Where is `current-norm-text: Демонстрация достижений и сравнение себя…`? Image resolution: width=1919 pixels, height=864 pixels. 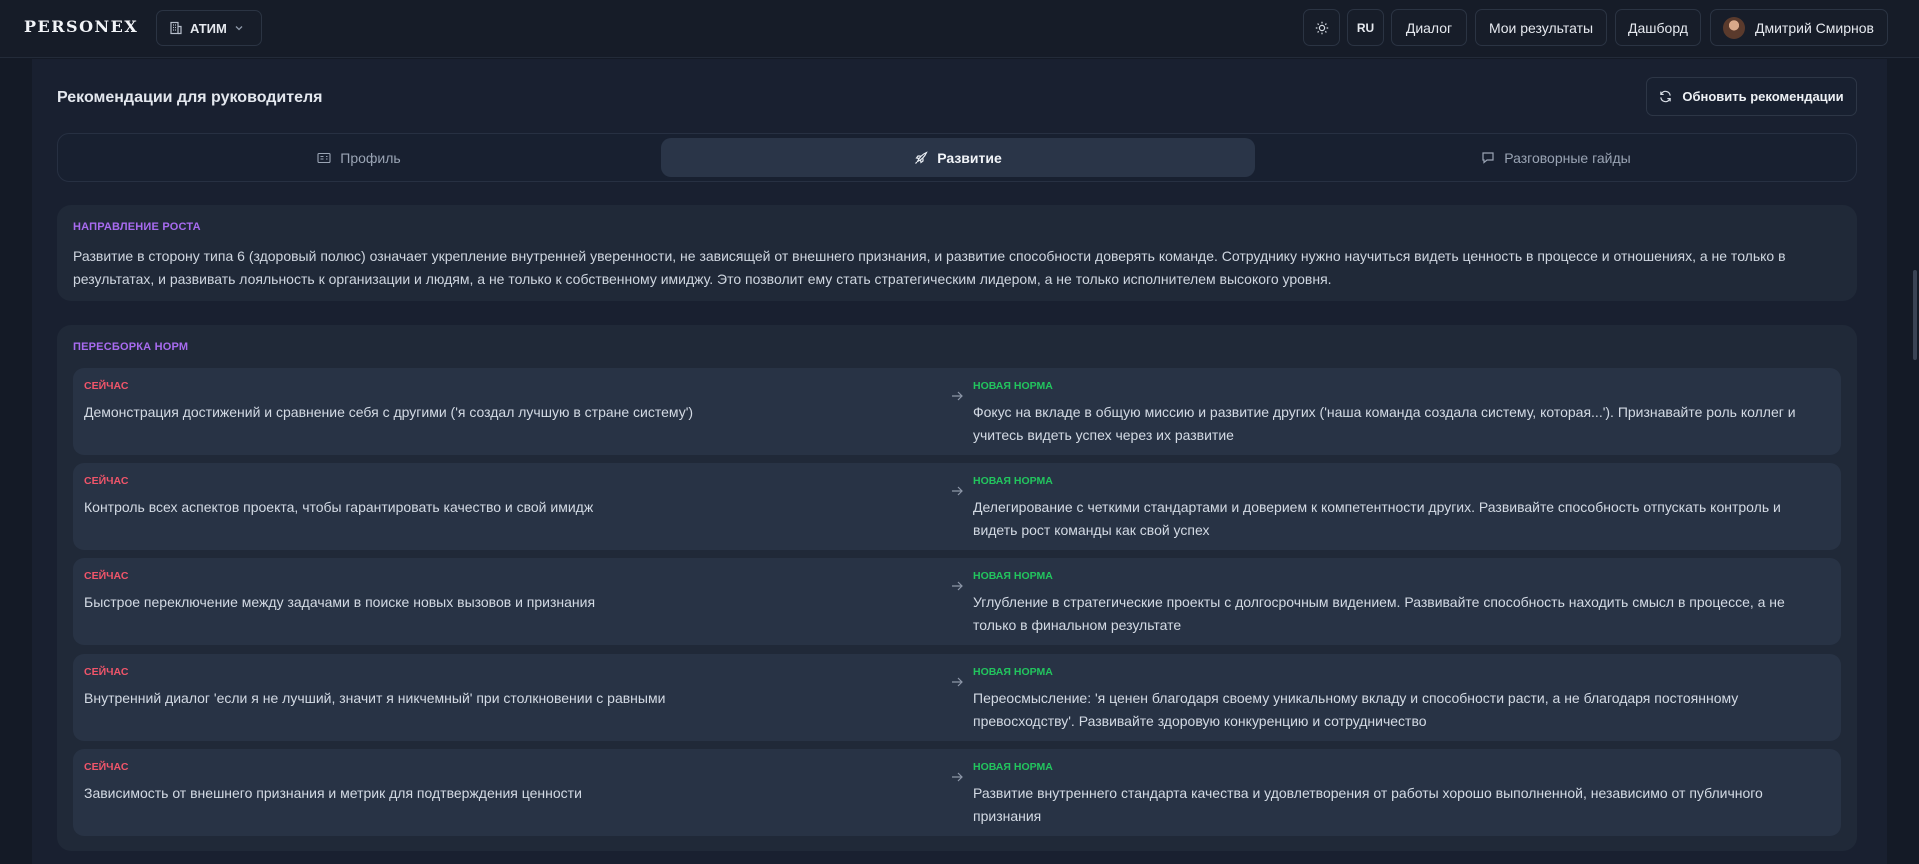
current-norm-text: Демонстрация достижений и сравнение себя… is located at coordinates (389, 412).